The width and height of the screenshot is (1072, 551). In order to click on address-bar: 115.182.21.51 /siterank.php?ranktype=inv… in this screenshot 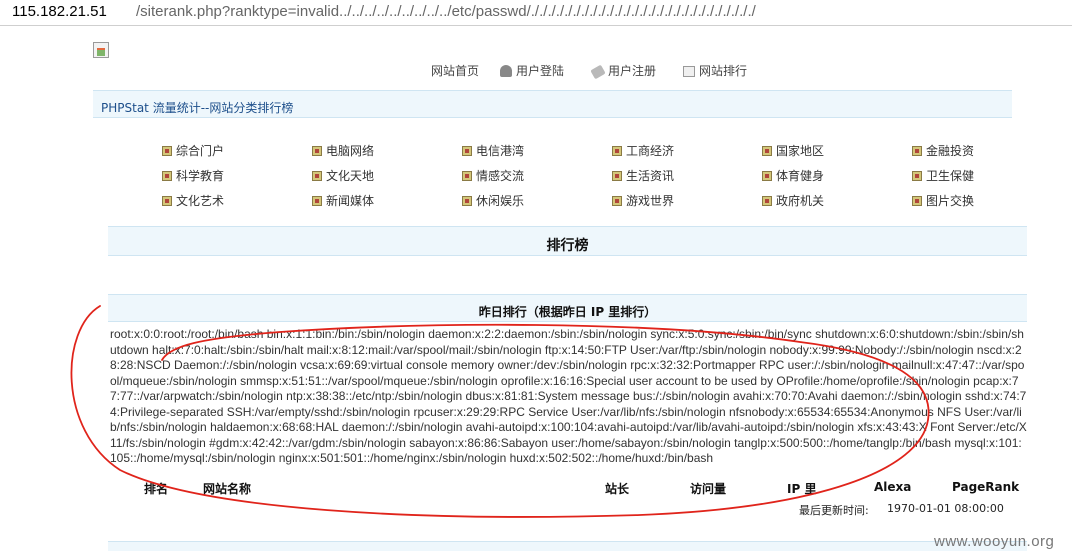, I will do `click(536, 13)`.